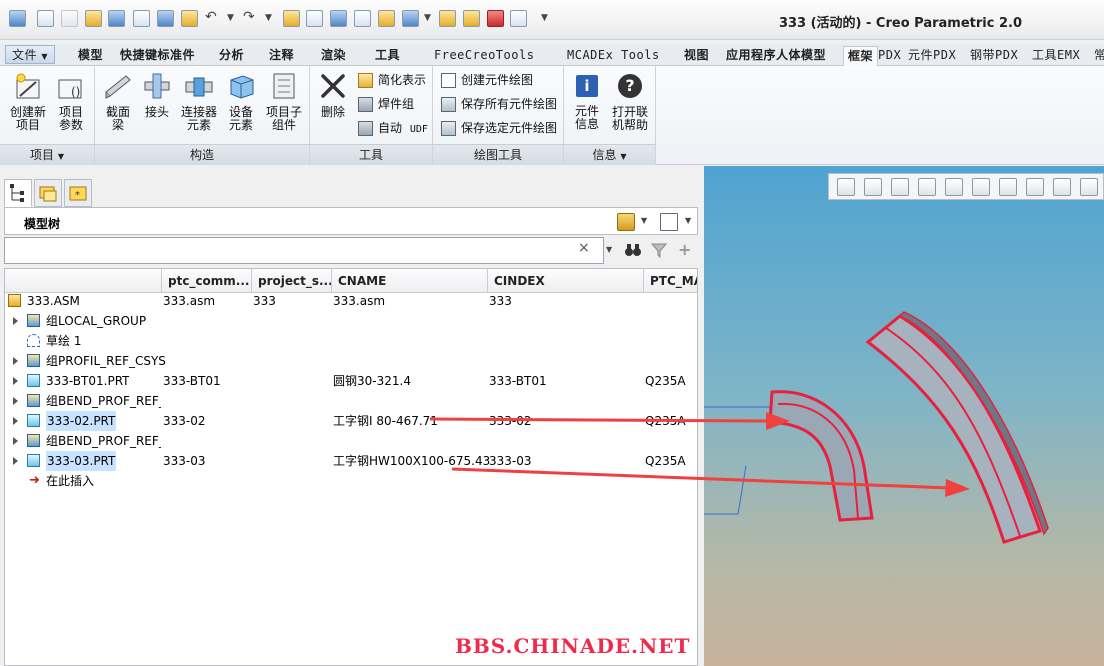  I want to click on annotation-arrows, so click(699, 454).